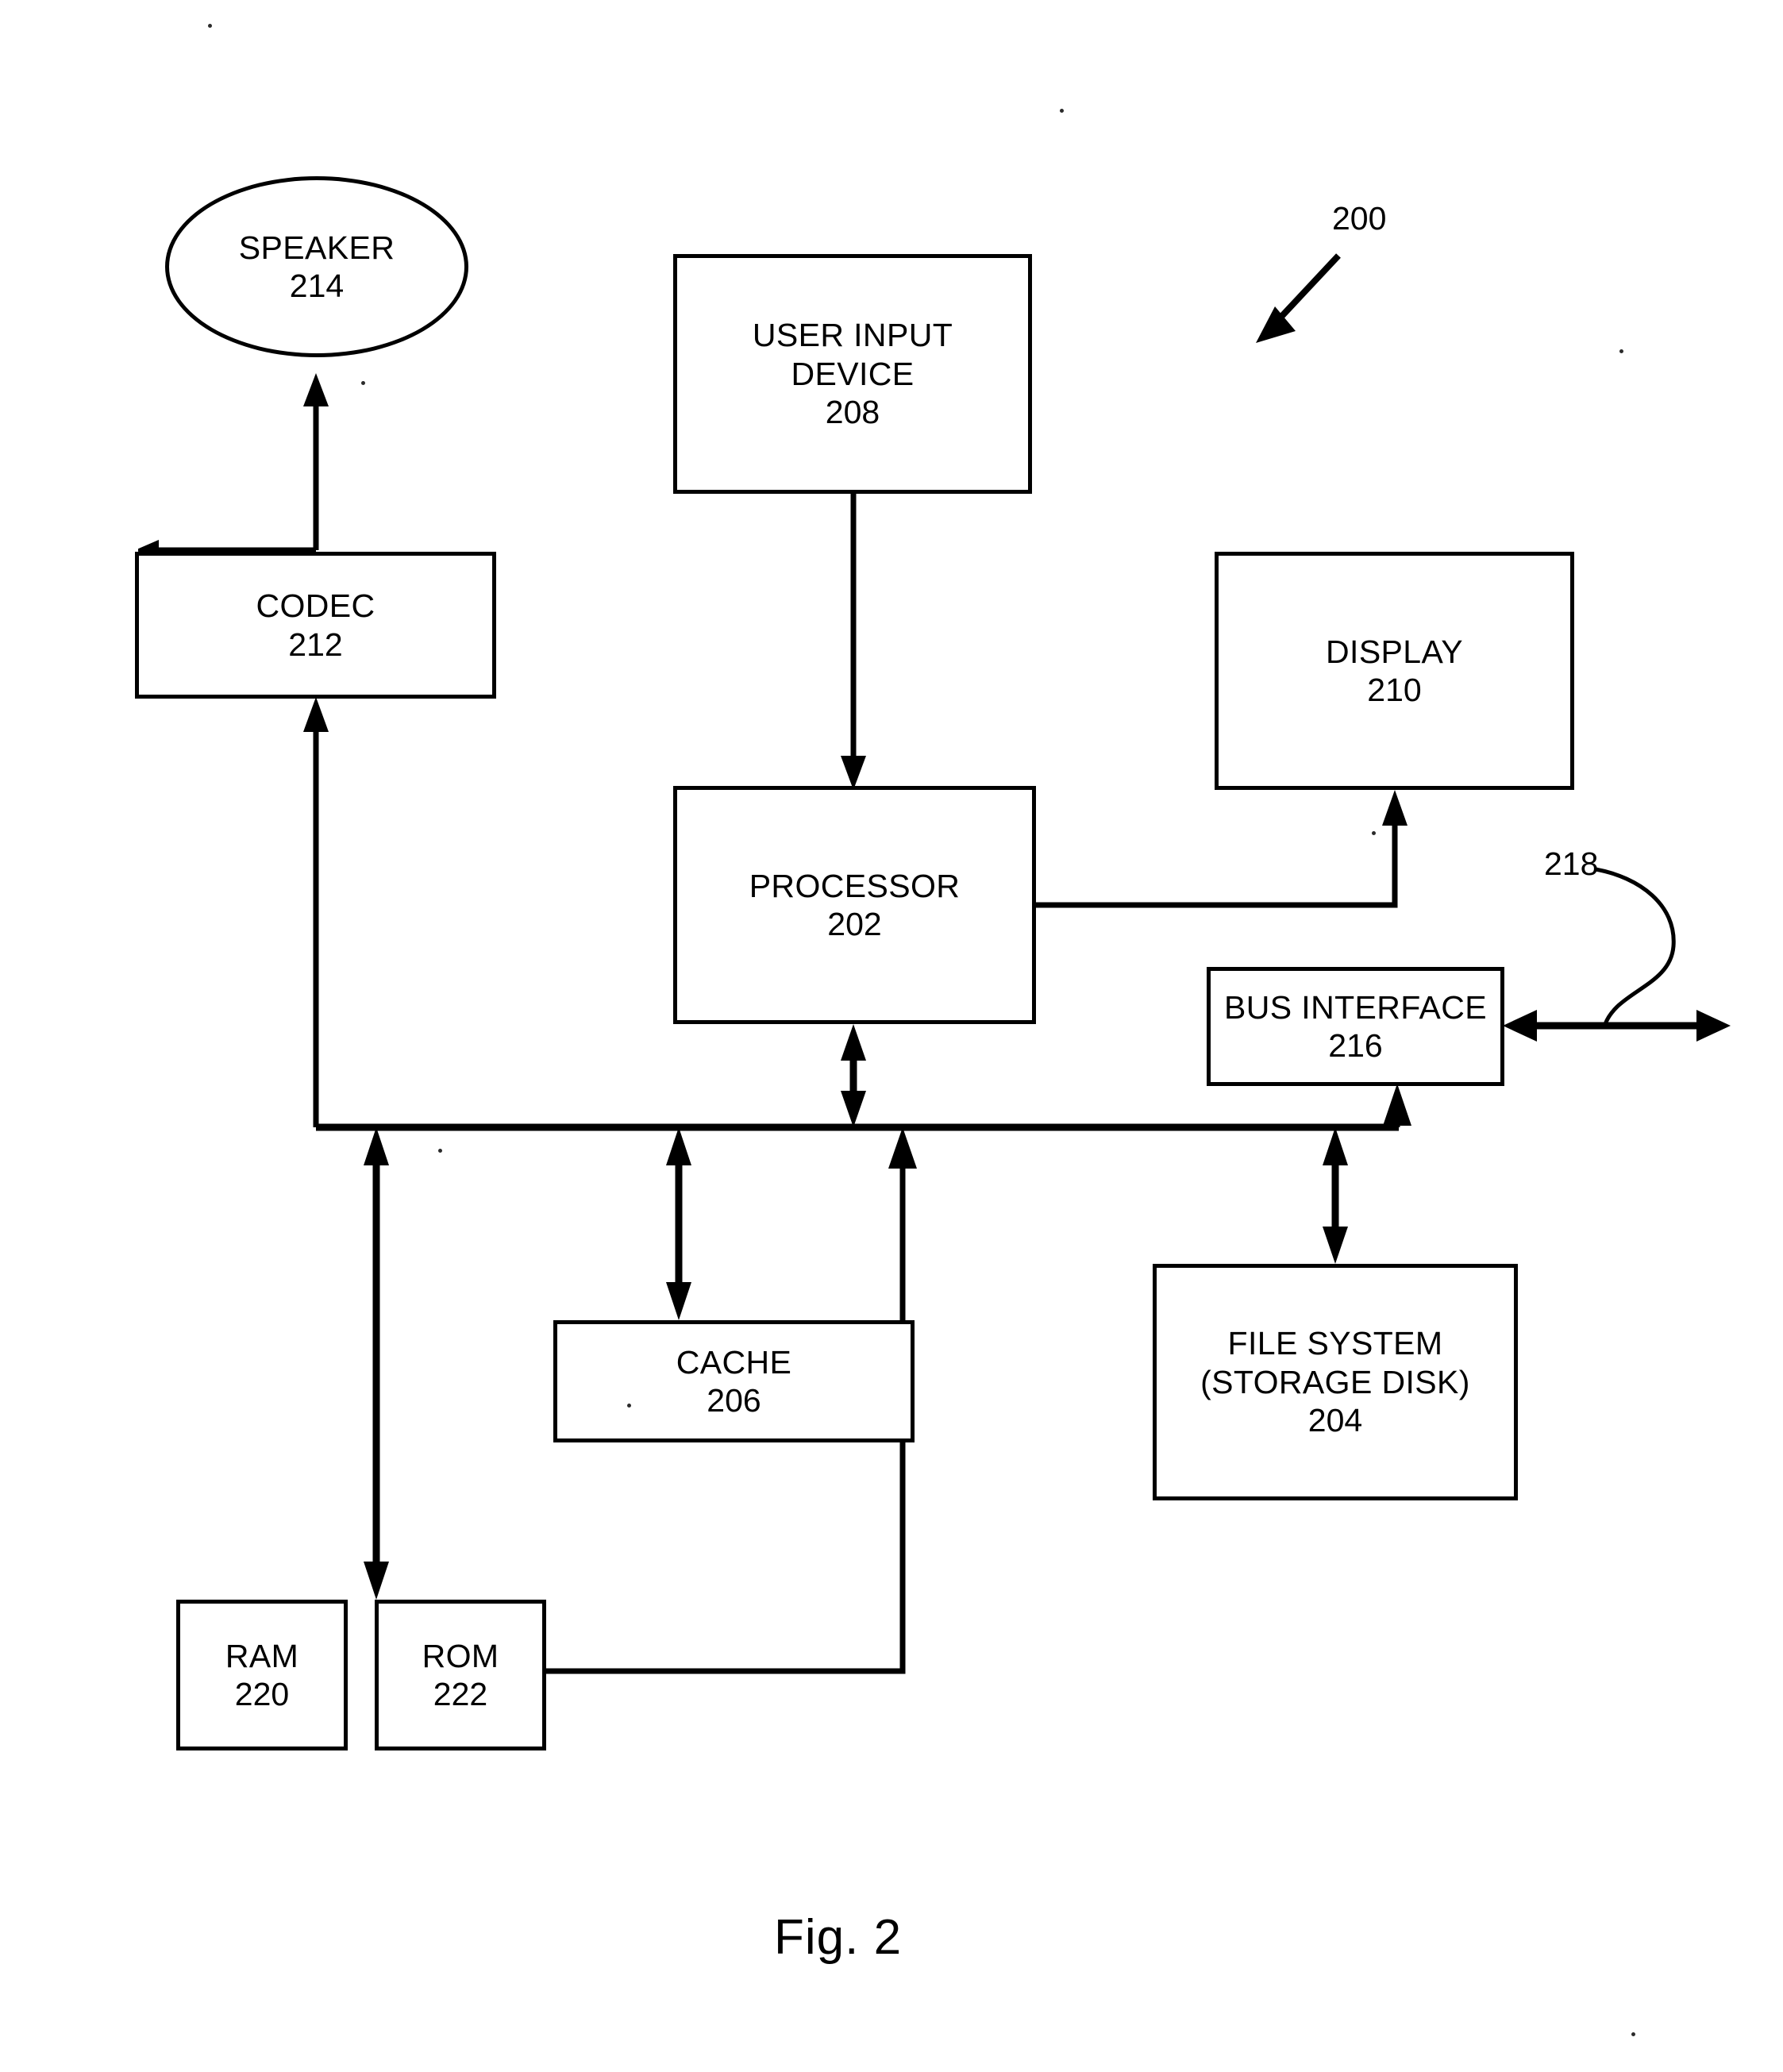 This screenshot has height=2072, width=1783. I want to click on reference-label-200: 200, so click(1359, 218).